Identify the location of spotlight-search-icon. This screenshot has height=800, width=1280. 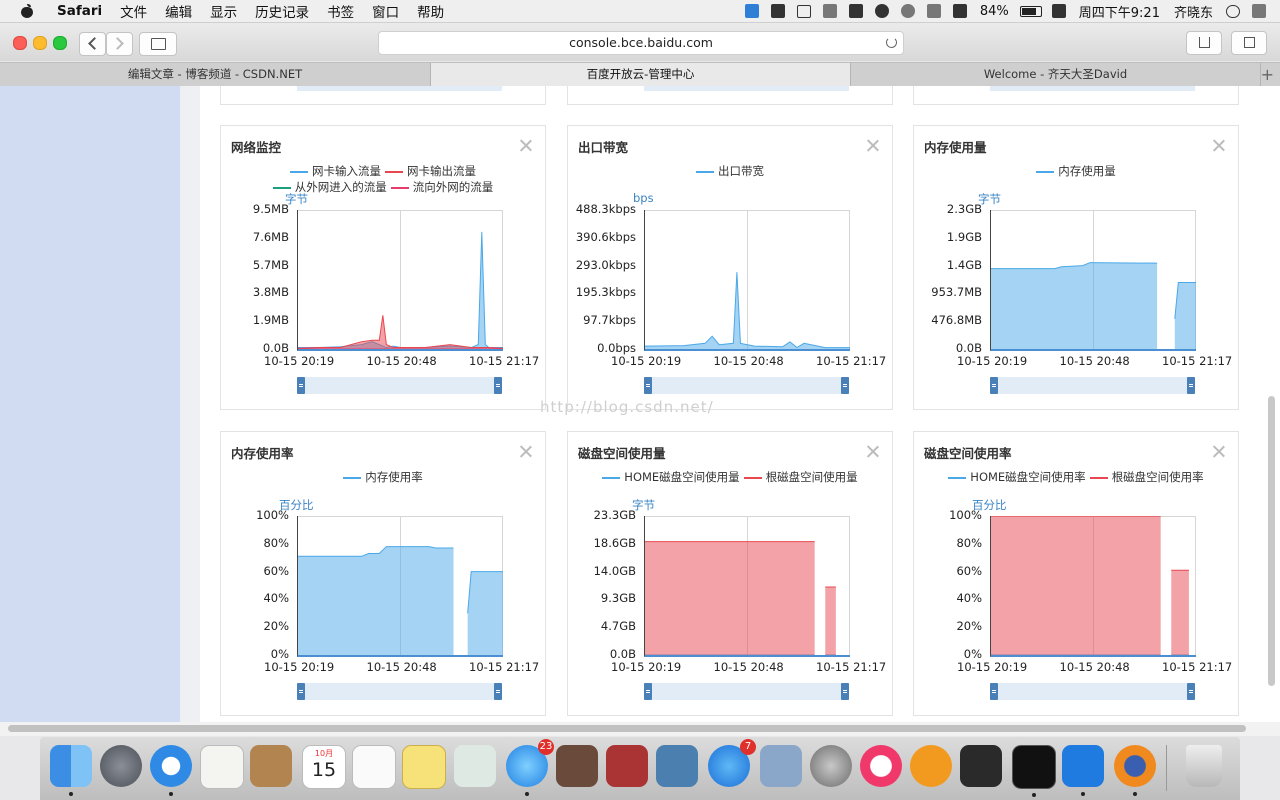
(1233, 11).